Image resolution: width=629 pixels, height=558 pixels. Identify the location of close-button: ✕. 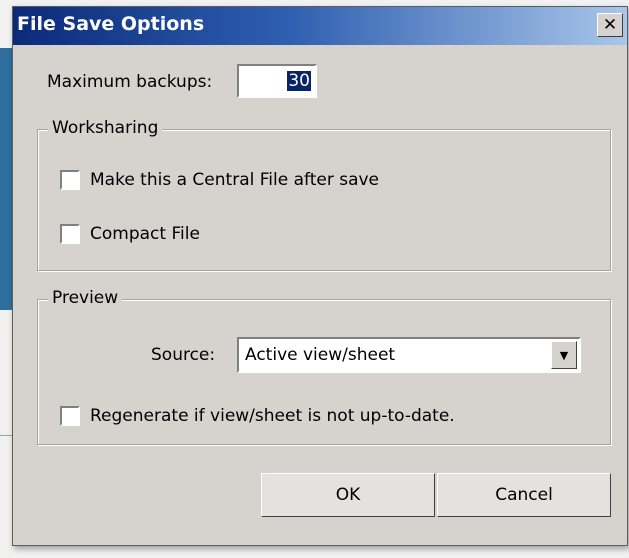
(610, 25).